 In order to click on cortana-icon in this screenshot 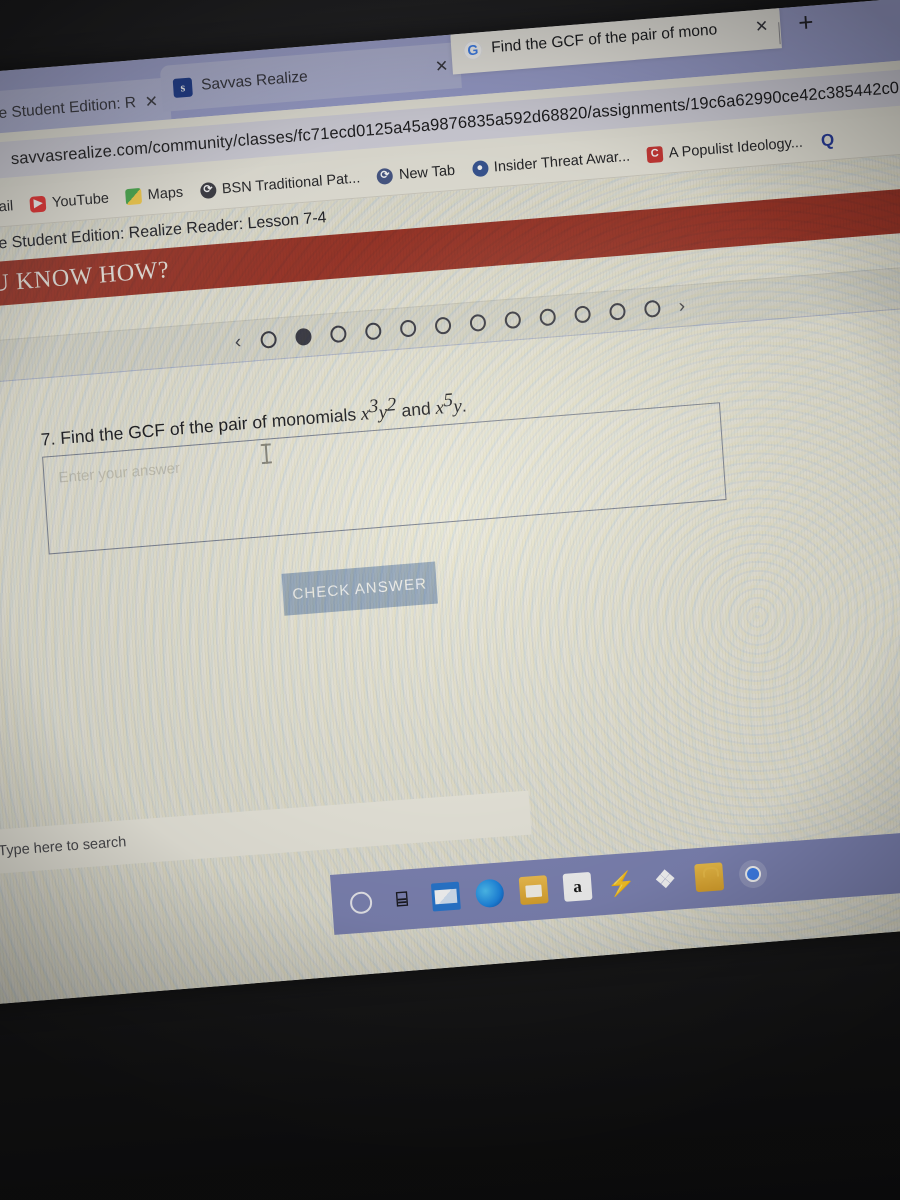, I will do `click(361, 903)`.